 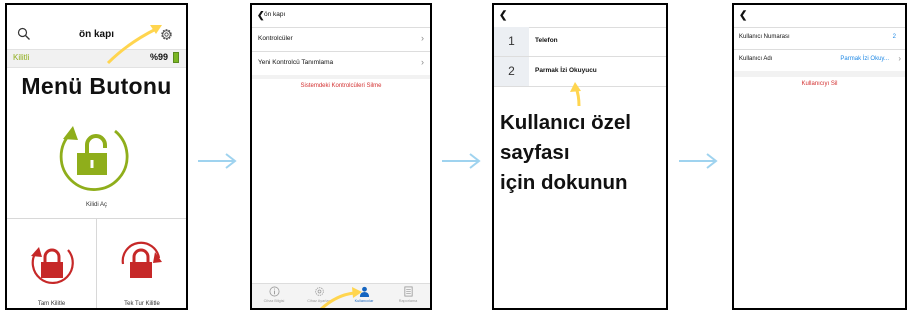 I want to click on user-name: Telefon, so click(x=546, y=40).